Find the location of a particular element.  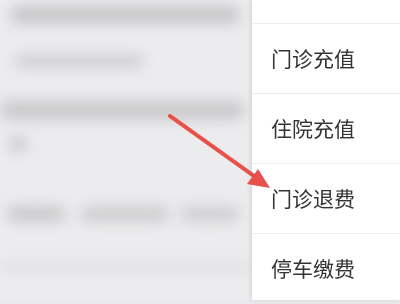

menu-item-label: 停车缴费 is located at coordinates (313, 270).